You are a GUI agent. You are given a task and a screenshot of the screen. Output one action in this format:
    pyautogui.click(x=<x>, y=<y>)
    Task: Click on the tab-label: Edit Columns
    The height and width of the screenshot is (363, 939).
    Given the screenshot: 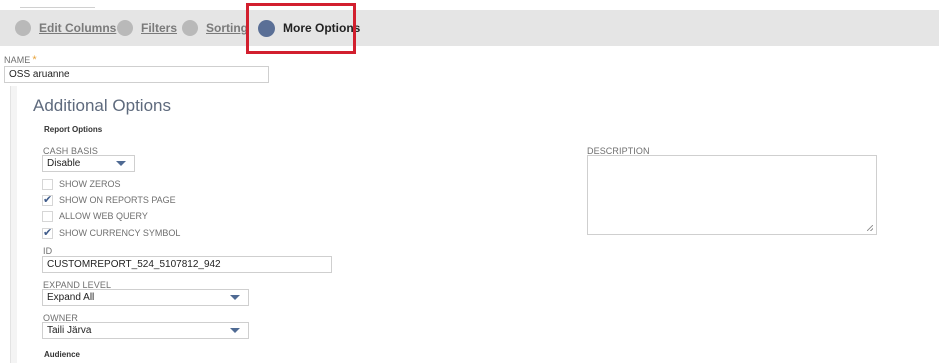 What is the action you would take?
    pyautogui.click(x=78, y=28)
    